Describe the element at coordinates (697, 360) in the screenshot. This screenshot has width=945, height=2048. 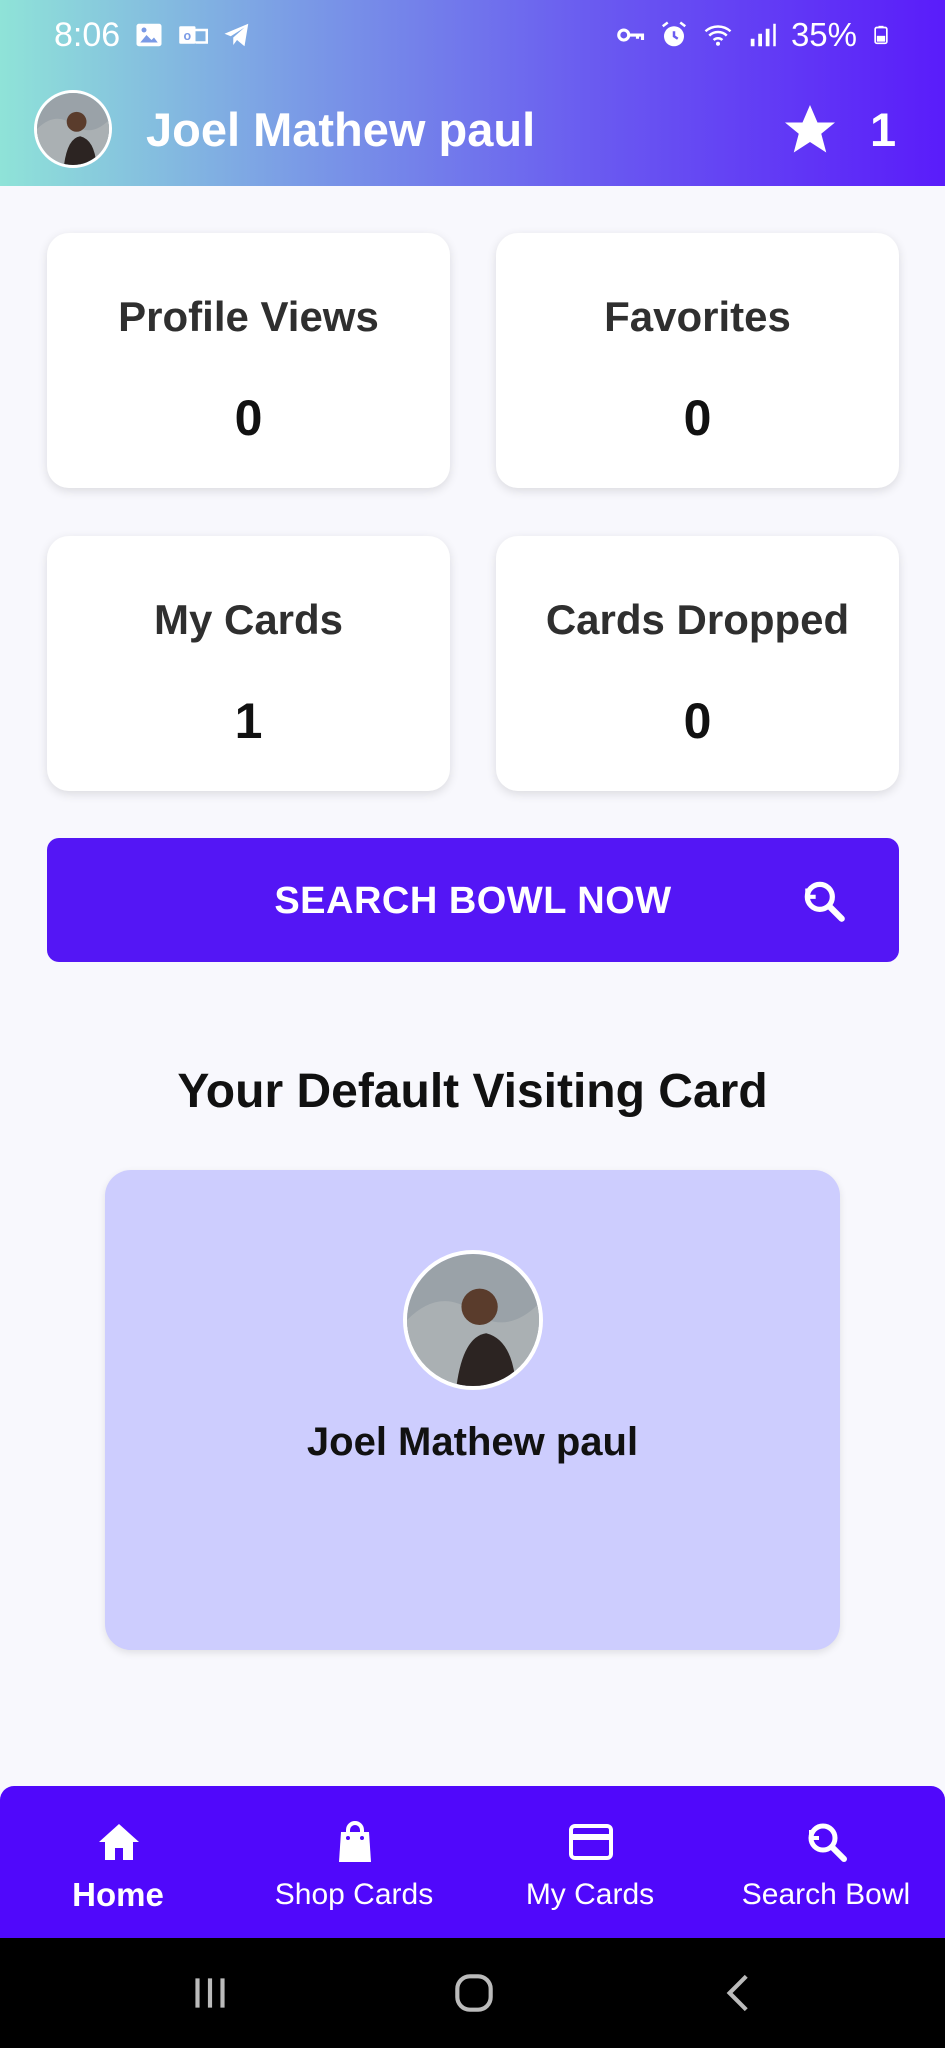
I see `stat-card-favorites: Favorites 0` at that location.